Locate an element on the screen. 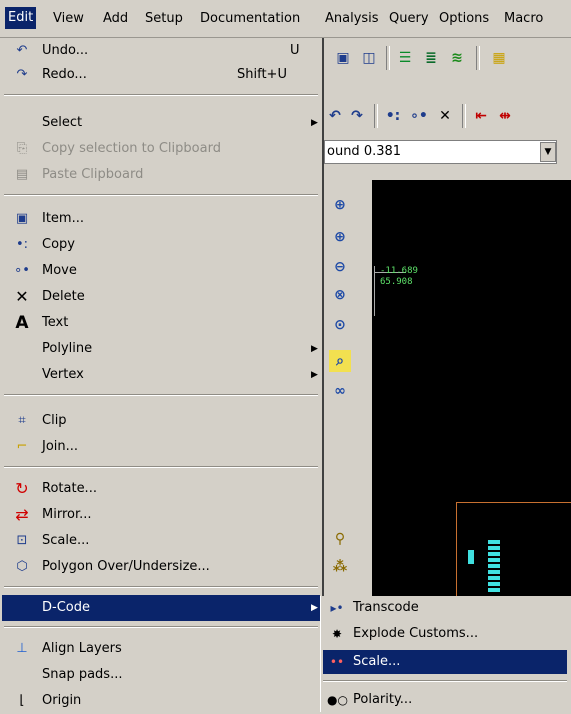 This screenshot has height=714, width=571. mirror2-tool-icon: ⇹ is located at coordinates (505, 116).